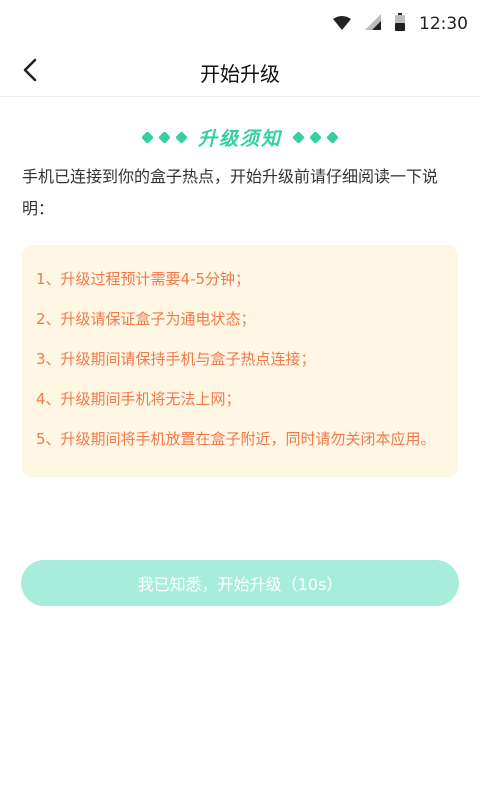 Image resolution: width=480 pixels, height=800 pixels. I want to click on notice-heading: 升级须知, so click(240, 137).